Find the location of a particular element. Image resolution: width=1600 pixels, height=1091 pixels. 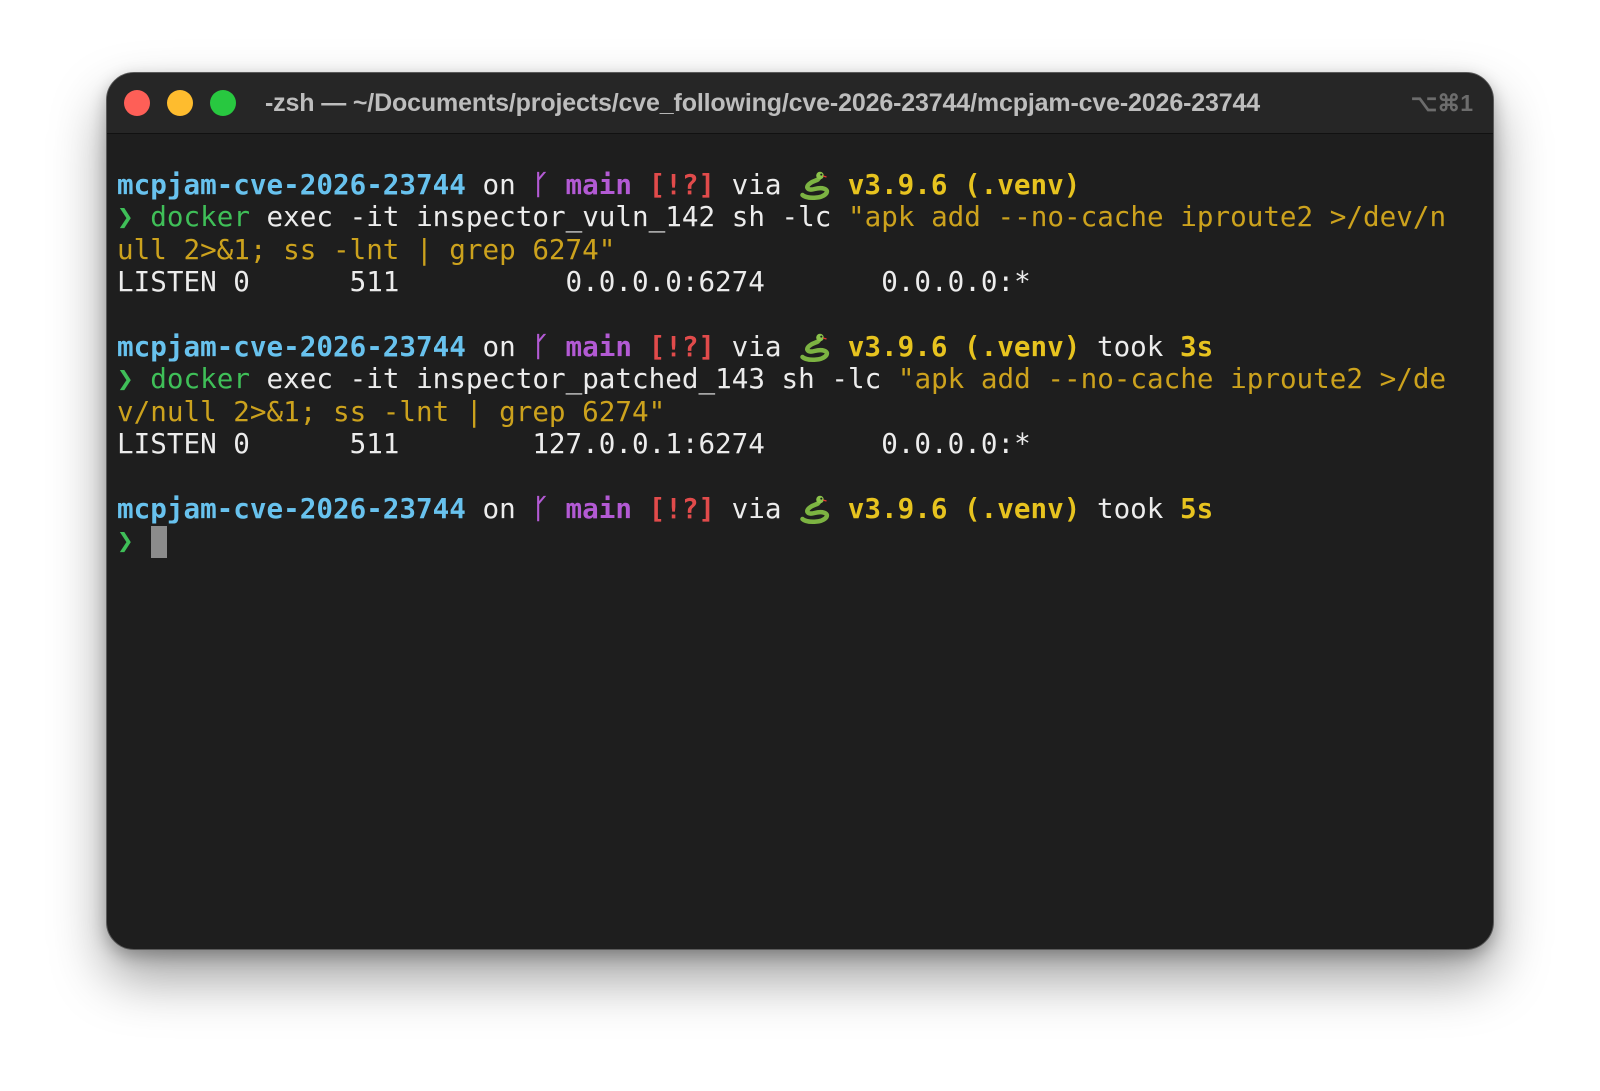

minimize-button is located at coordinates (180, 103).